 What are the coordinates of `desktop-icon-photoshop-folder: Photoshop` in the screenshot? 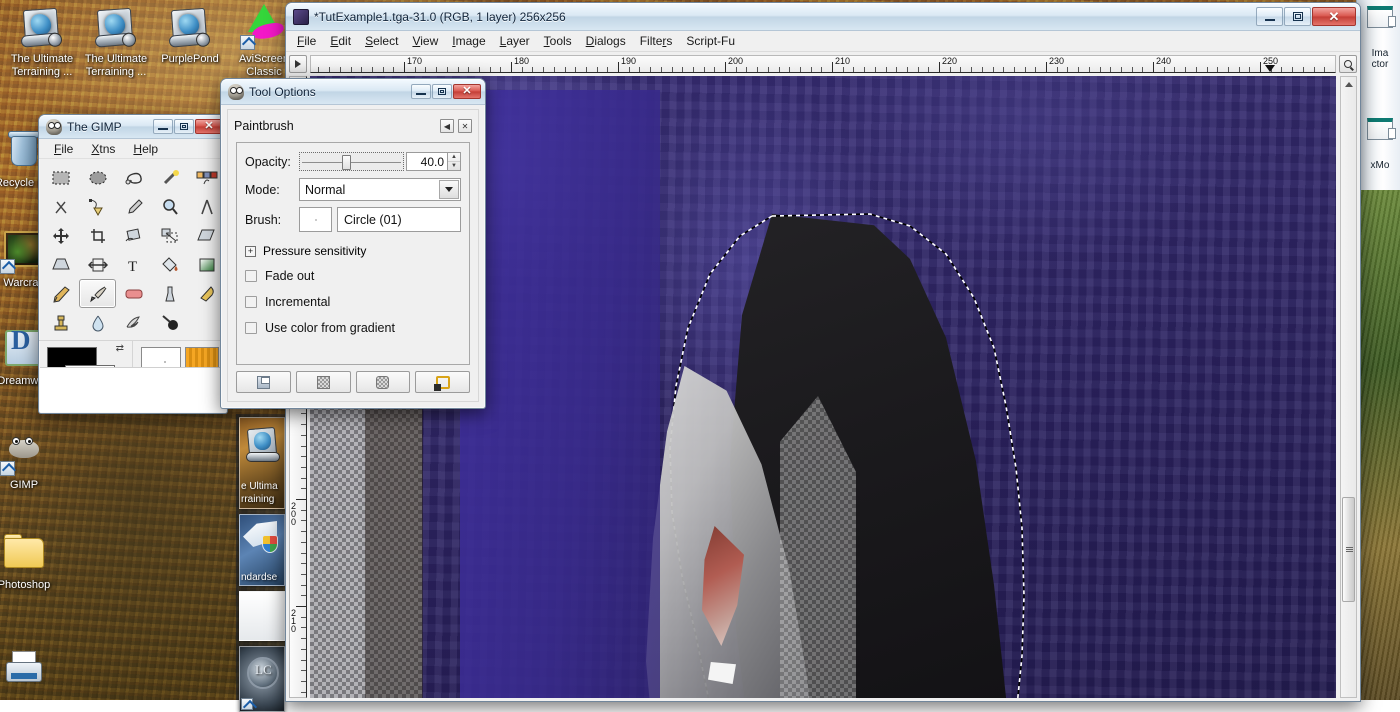 It's located at (27, 561).